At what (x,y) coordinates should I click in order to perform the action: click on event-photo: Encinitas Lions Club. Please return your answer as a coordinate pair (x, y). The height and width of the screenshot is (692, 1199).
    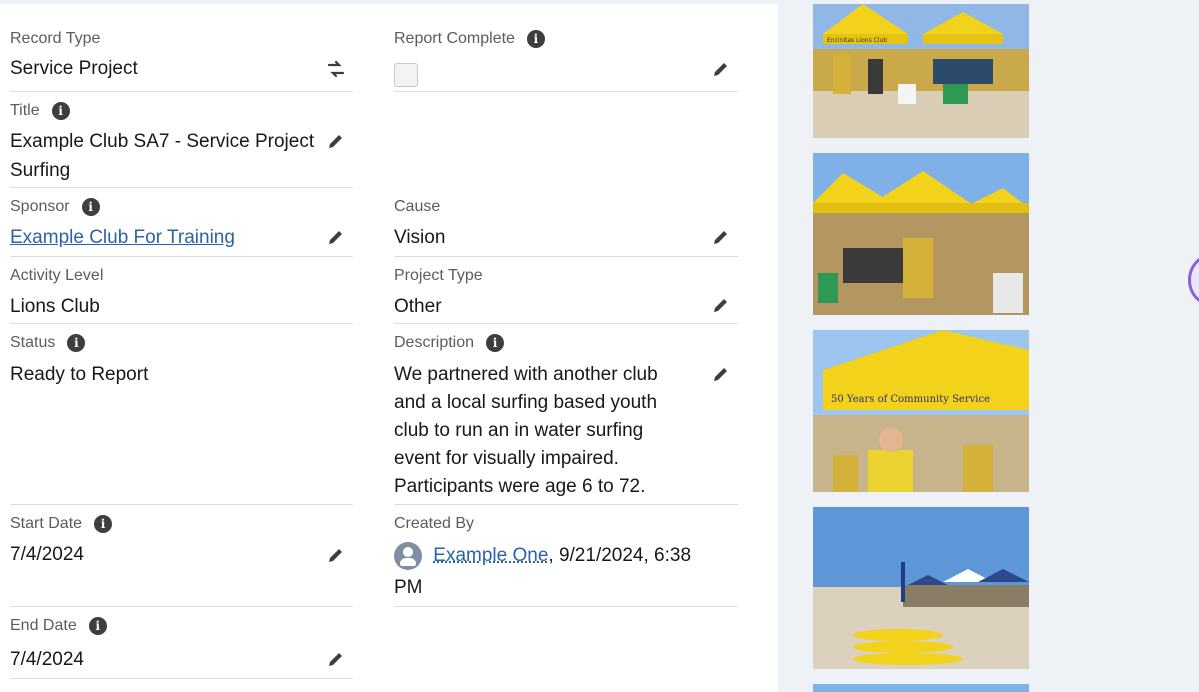
    Looking at the image, I should click on (921, 71).